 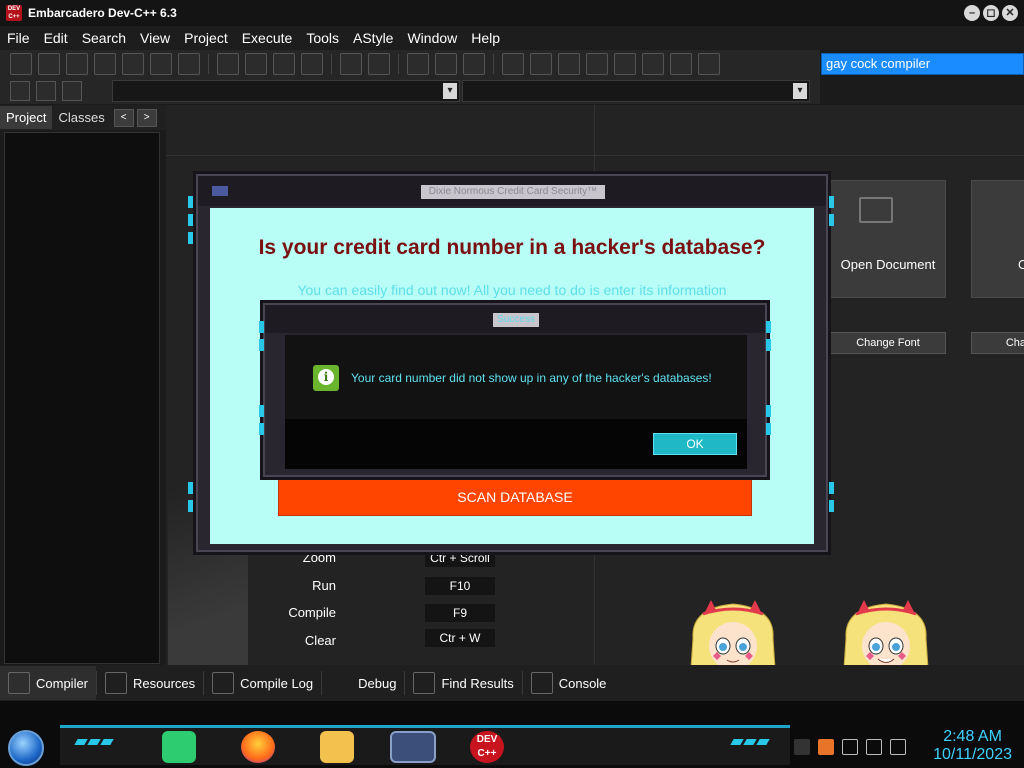 What do you see at coordinates (972, 746) in the screenshot?
I see `system-clock: 2:48 AM 10/11/2023` at bounding box center [972, 746].